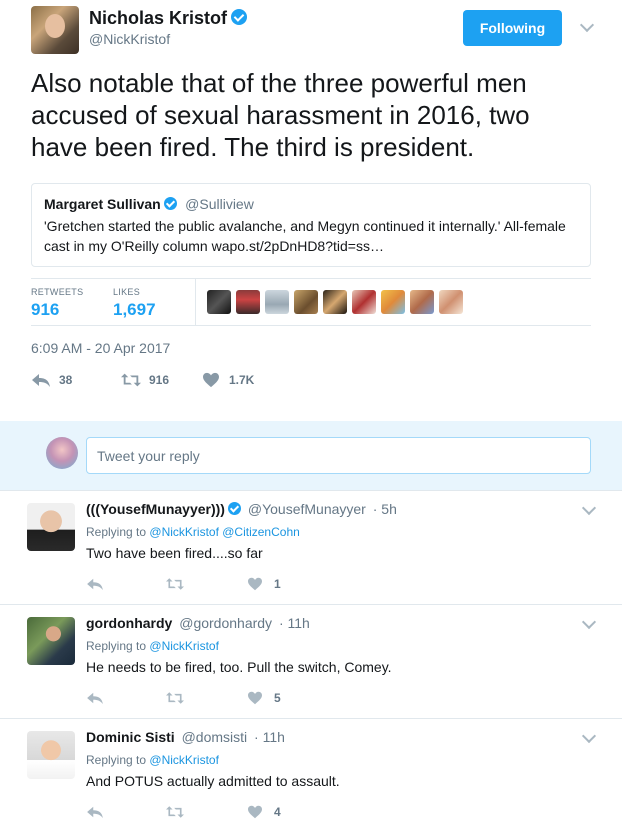 Image resolution: width=622 pixels, height=828 pixels. What do you see at coordinates (338, 455) in the screenshot?
I see `reply-input: Tweet your reply` at bounding box center [338, 455].